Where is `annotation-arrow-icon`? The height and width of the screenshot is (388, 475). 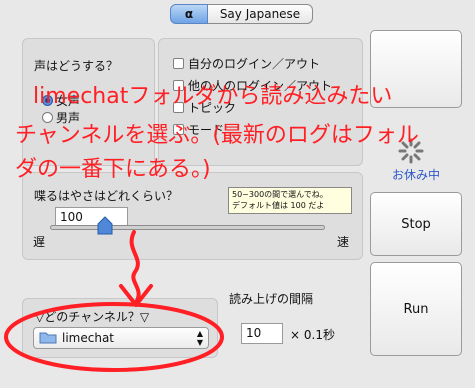 annotation-arrow-icon is located at coordinates (135, 268).